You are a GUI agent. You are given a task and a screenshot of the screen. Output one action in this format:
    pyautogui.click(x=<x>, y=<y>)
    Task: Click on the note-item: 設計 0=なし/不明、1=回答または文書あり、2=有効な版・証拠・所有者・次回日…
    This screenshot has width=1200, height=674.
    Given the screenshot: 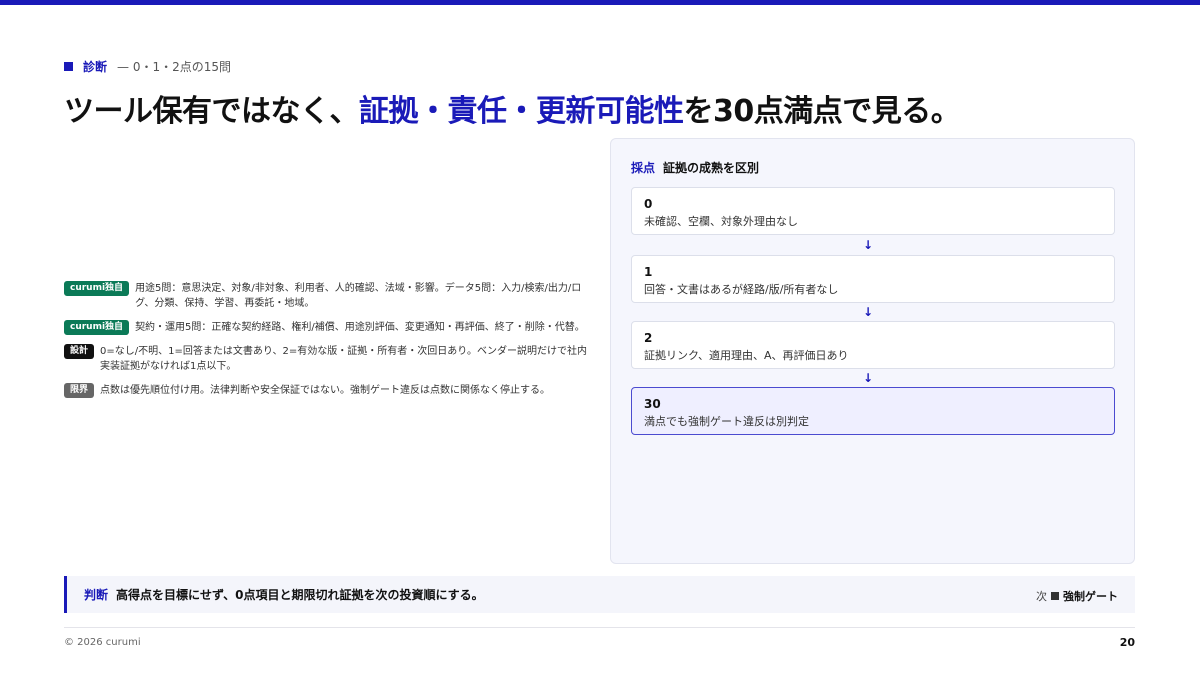 What is the action you would take?
    pyautogui.click(x=326, y=359)
    